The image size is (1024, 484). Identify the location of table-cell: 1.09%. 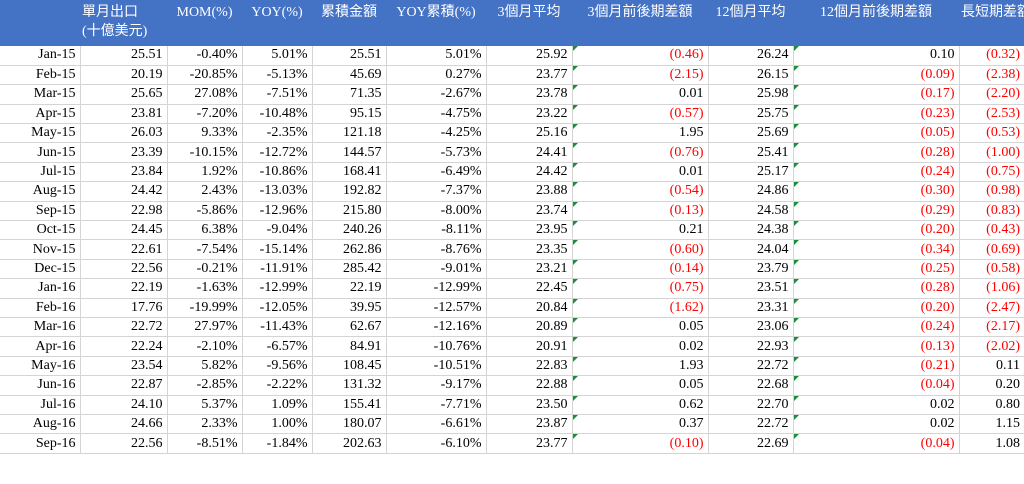
(277, 405).